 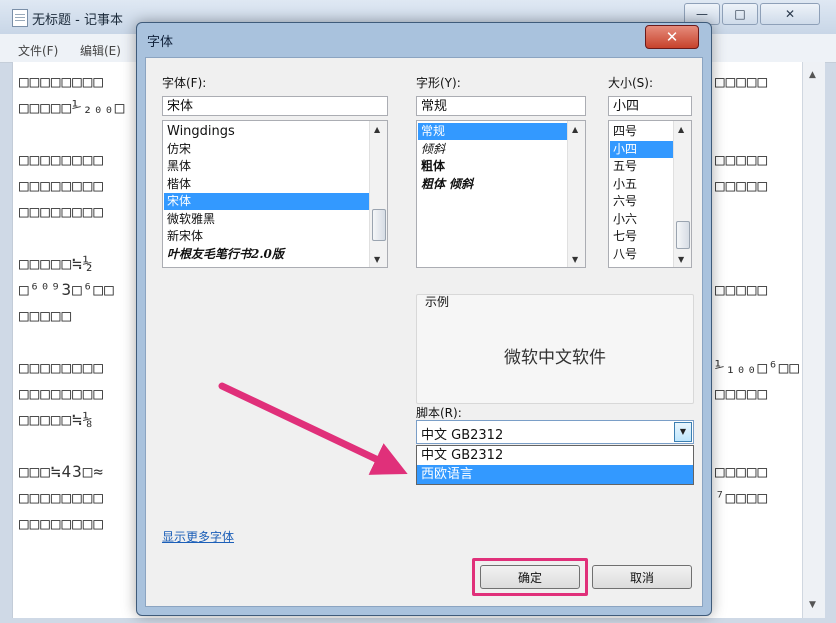 I want to click on style-list-item: 常规, so click(x=492, y=131).